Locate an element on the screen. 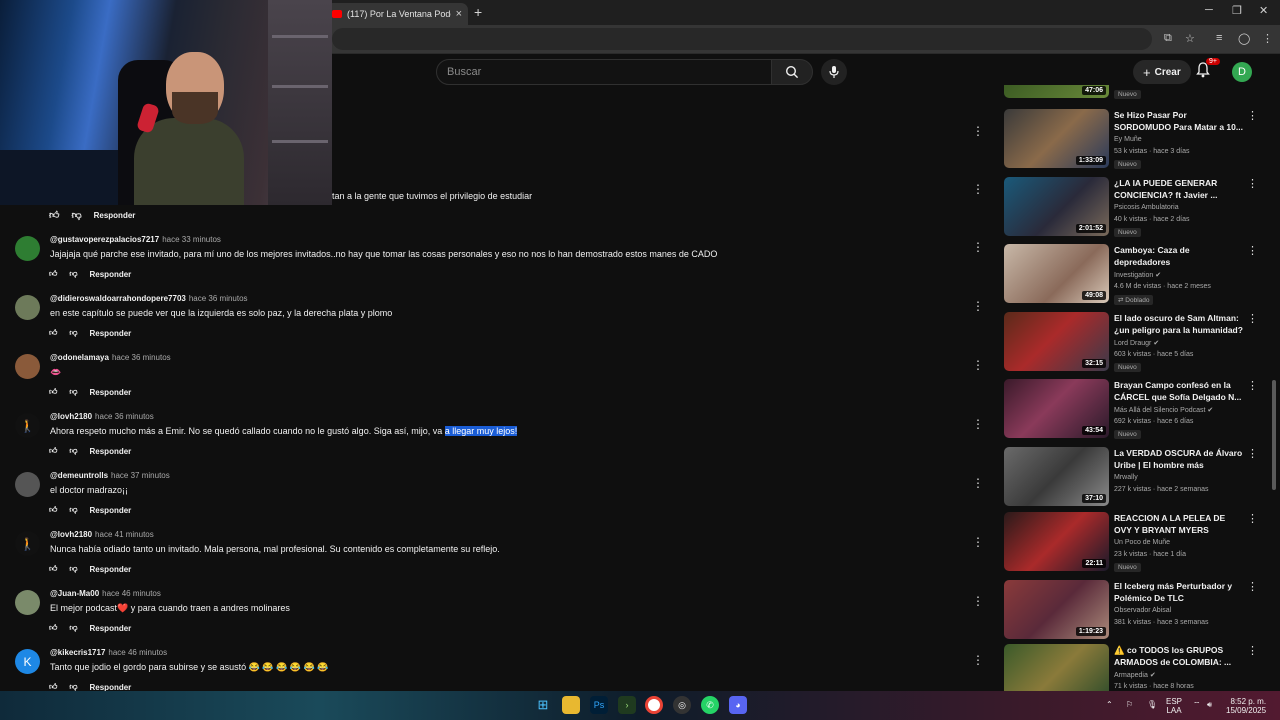 Image resolution: width=1280 pixels, height=720 pixels. comment-author: @kikecris1717 is located at coordinates (77, 652).